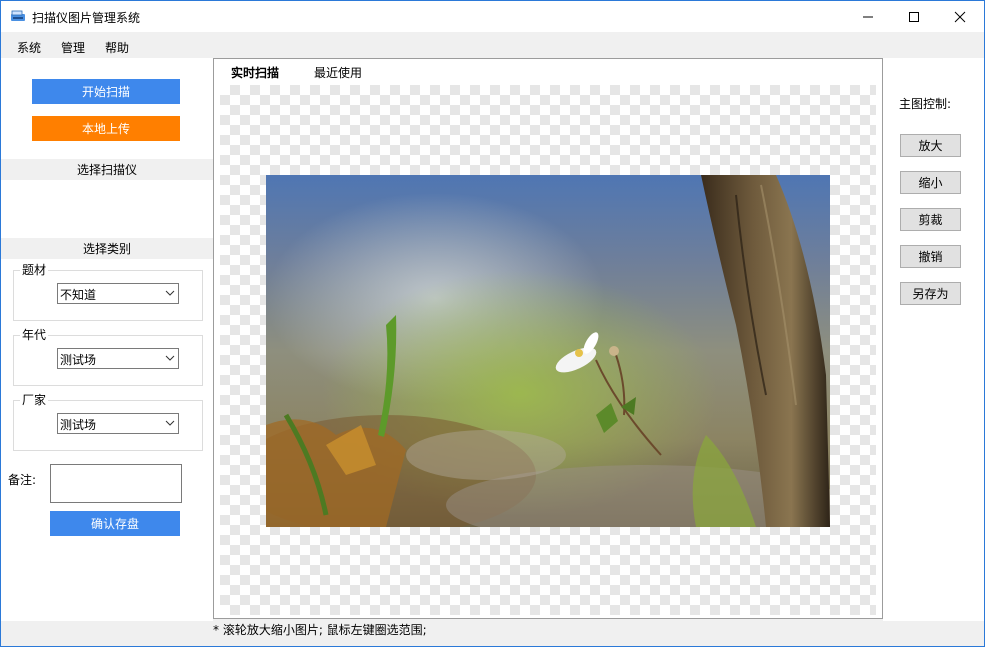 Image resolution: width=985 pixels, height=647 pixels. Describe the element at coordinates (86, 18) in the screenshot. I see `window-title: 扫描仪图片管理系统` at that location.